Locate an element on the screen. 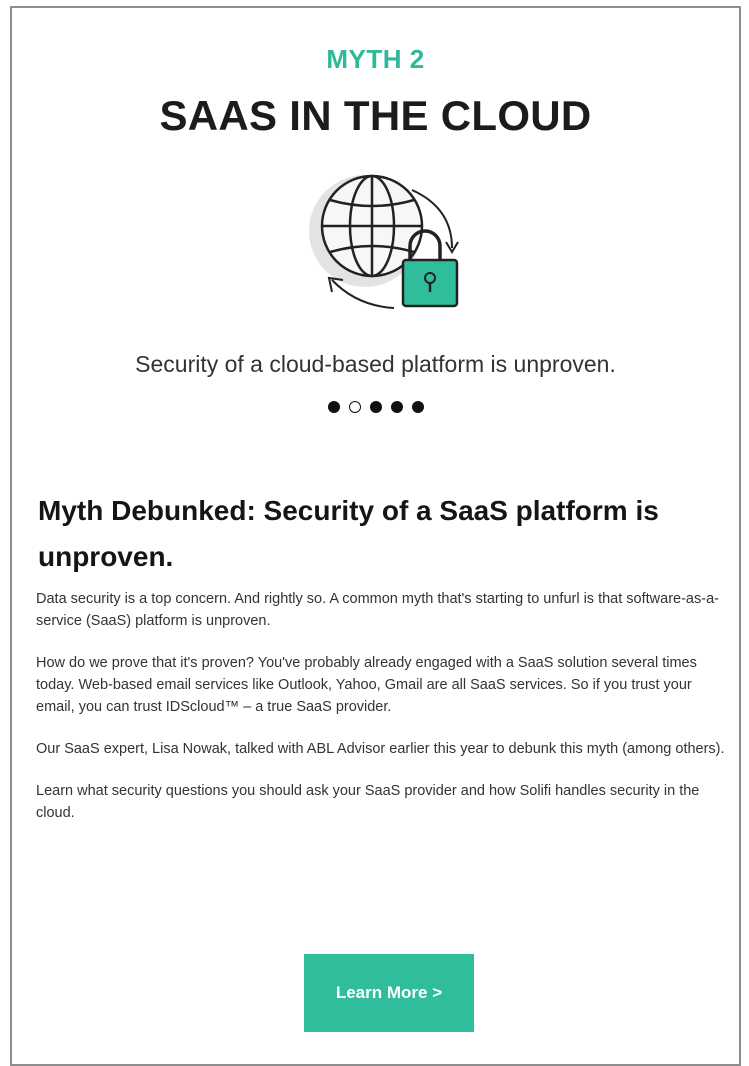  myth-label: MYTH 2 is located at coordinates (375, 59).